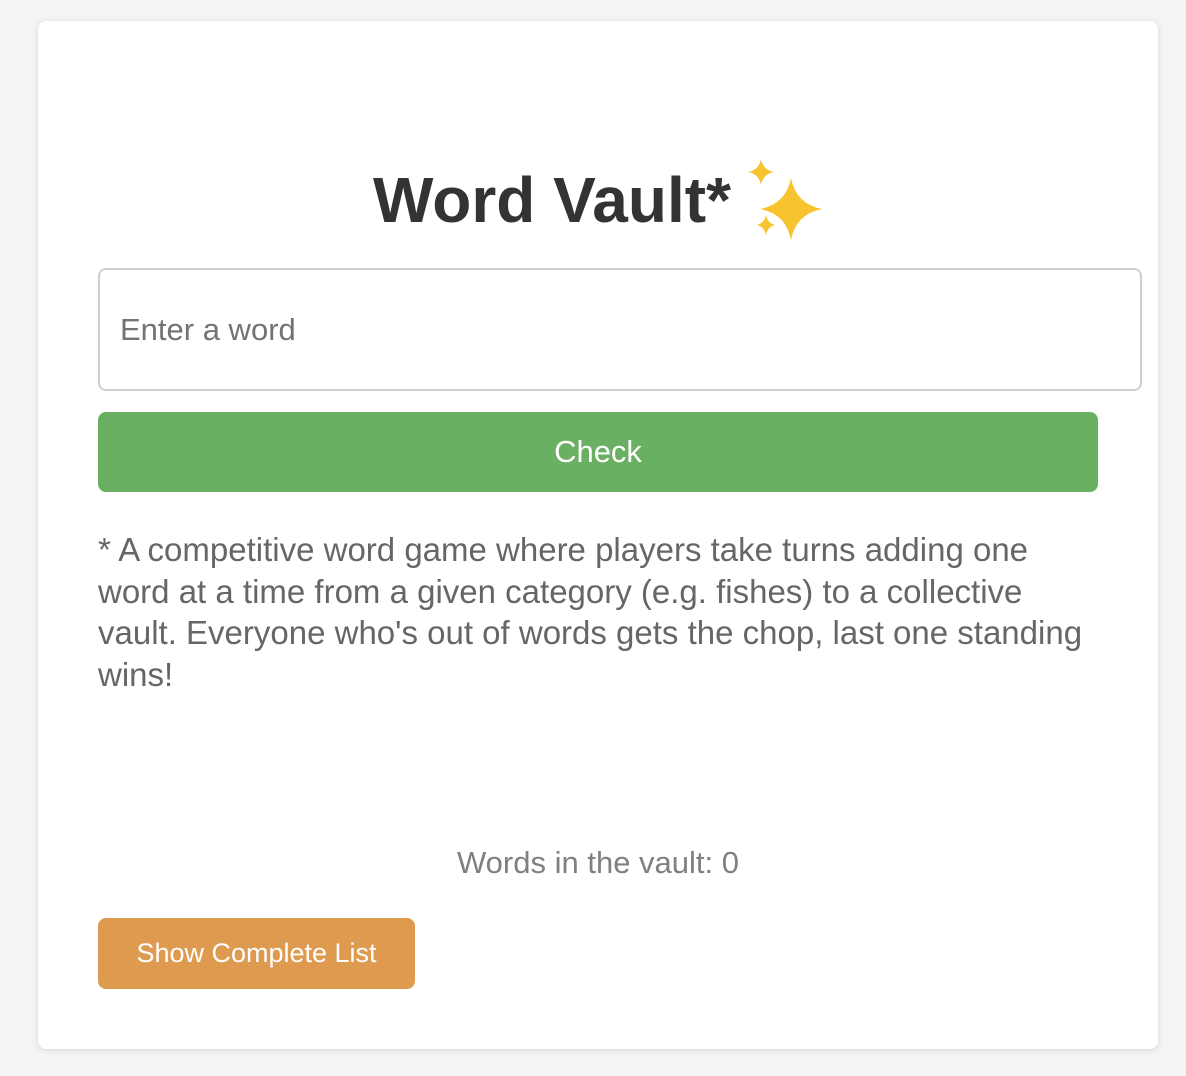 The width and height of the screenshot is (1186, 1076). What do you see at coordinates (785, 200) in the screenshot?
I see `sparkles-icon` at bounding box center [785, 200].